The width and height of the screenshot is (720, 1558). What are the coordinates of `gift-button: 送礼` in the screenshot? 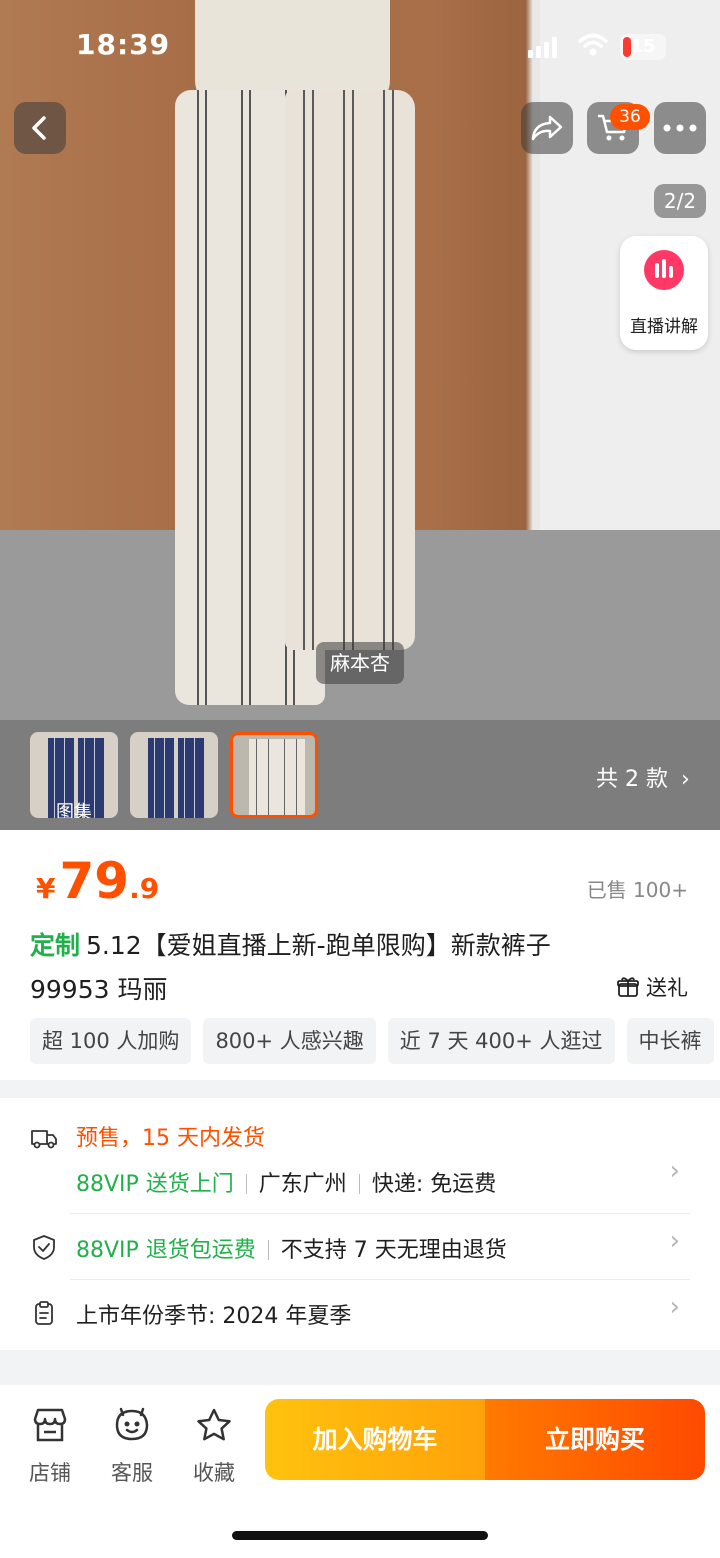 It's located at (652, 987).